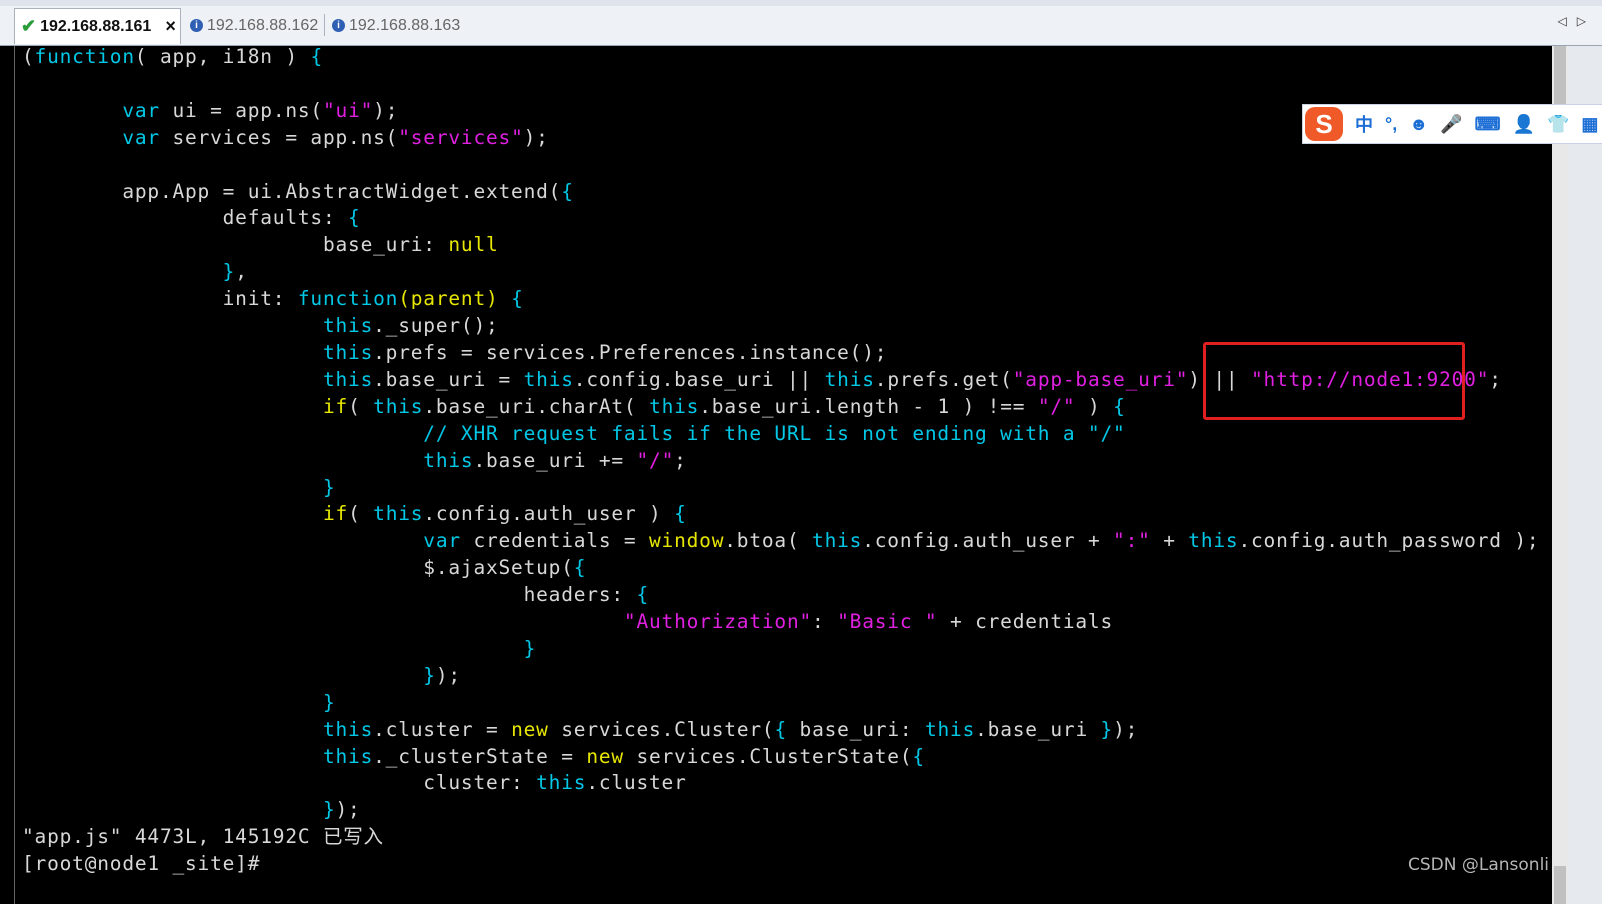 Image resolution: width=1602 pixels, height=904 pixels. I want to click on watermark: CSDN @Lansonli, so click(1479, 865).